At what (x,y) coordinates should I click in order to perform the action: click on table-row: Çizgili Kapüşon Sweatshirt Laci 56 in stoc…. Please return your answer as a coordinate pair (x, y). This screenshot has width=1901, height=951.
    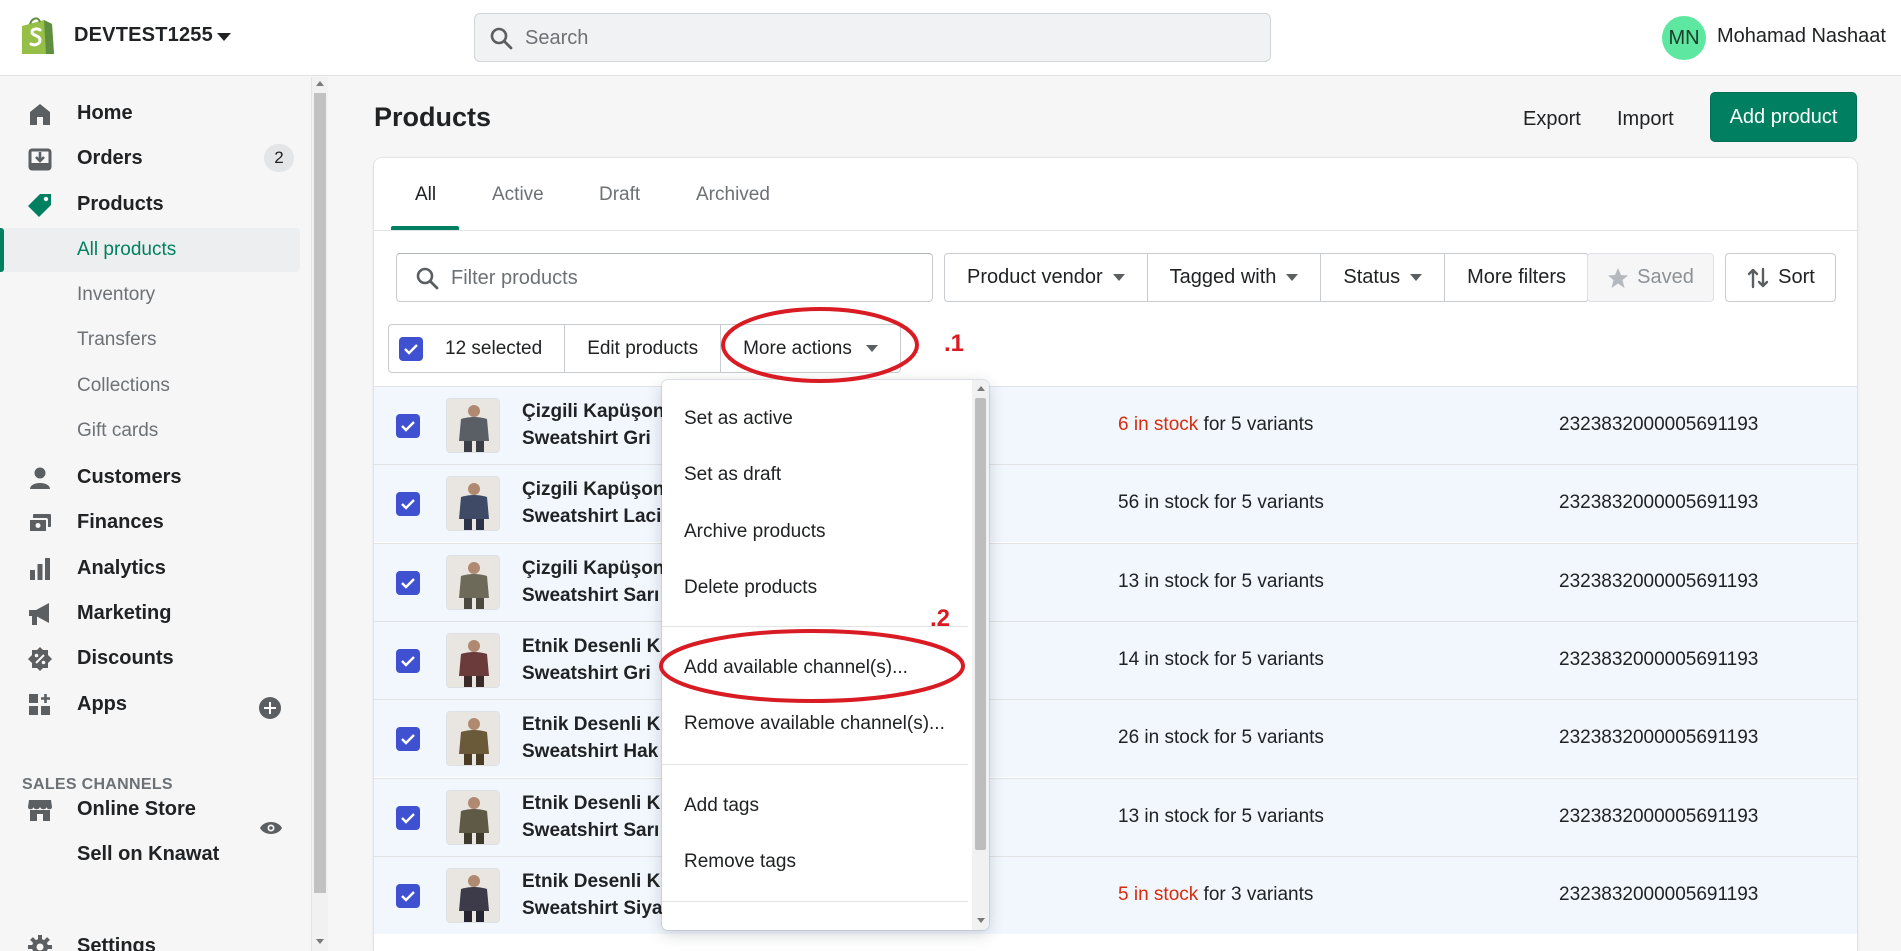
    Looking at the image, I should click on (1115, 503).